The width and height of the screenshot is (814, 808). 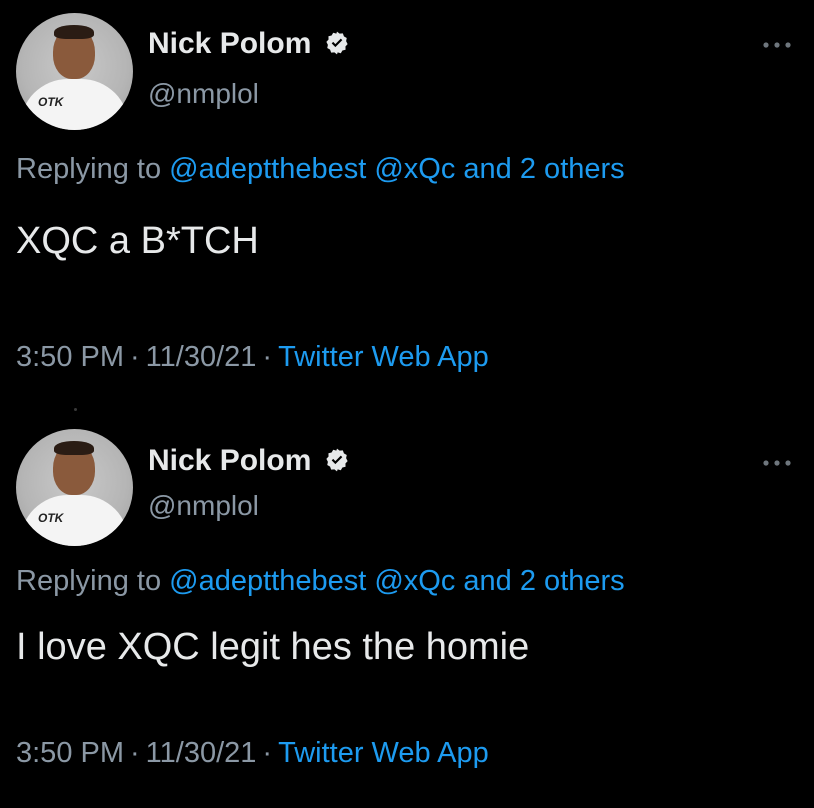 I want to click on tweet-text: XQC a B*TCH, so click(x=137, y=241).